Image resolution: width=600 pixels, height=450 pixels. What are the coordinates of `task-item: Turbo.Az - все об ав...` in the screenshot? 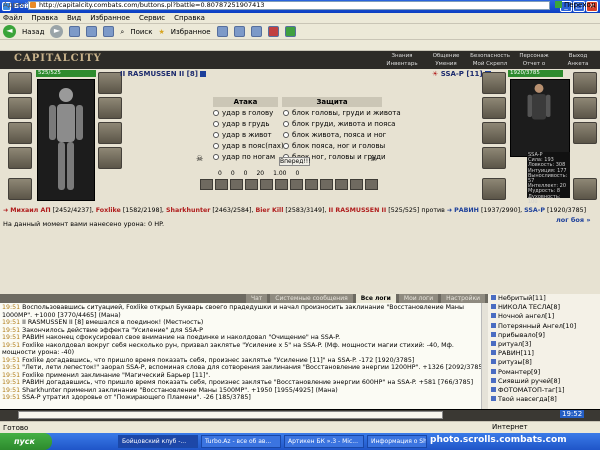 It's located at (241, 441).